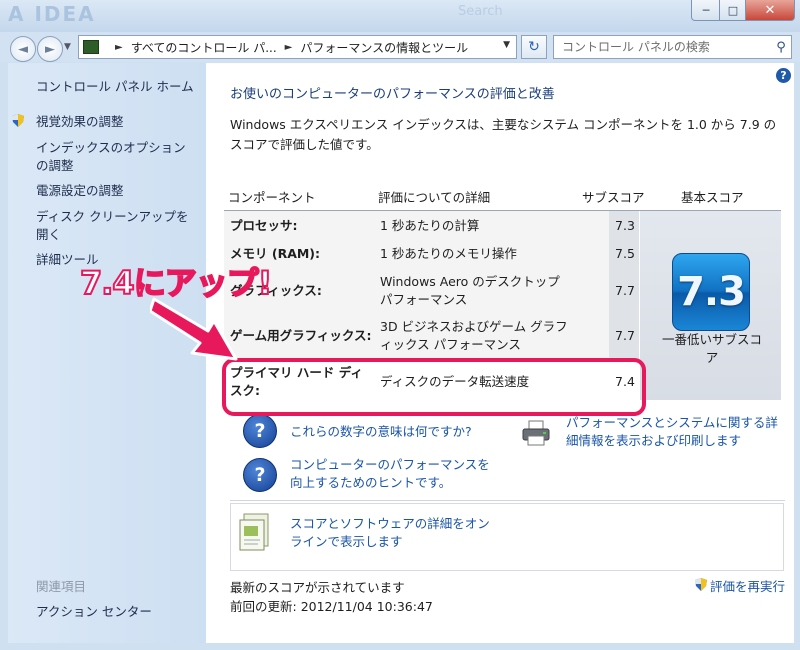 This screenshot has height=650, width=800. What do you see at coordinates (712, 197) in the screenshot?
I see `column-header-basescore: 基本スコア` at bounding box center [712, 197].